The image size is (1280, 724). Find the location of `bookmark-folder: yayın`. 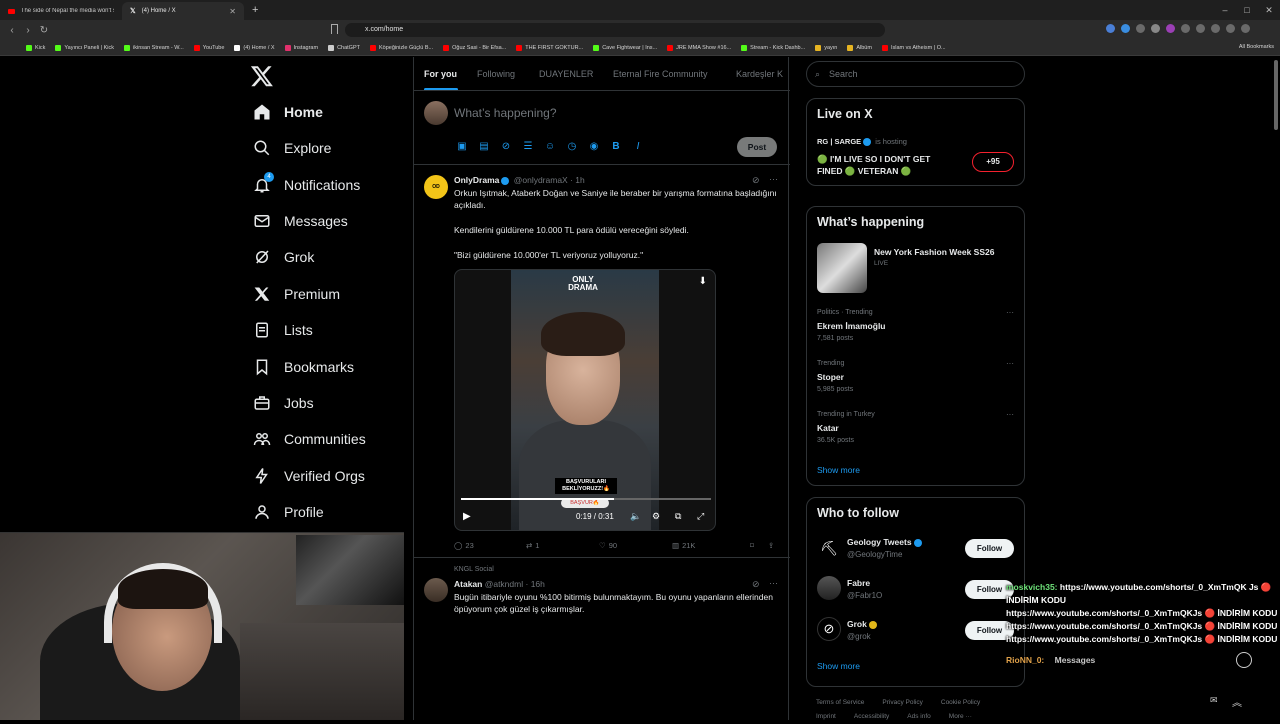

bookmark-folder: yayın is located at coordinates (826, 47).